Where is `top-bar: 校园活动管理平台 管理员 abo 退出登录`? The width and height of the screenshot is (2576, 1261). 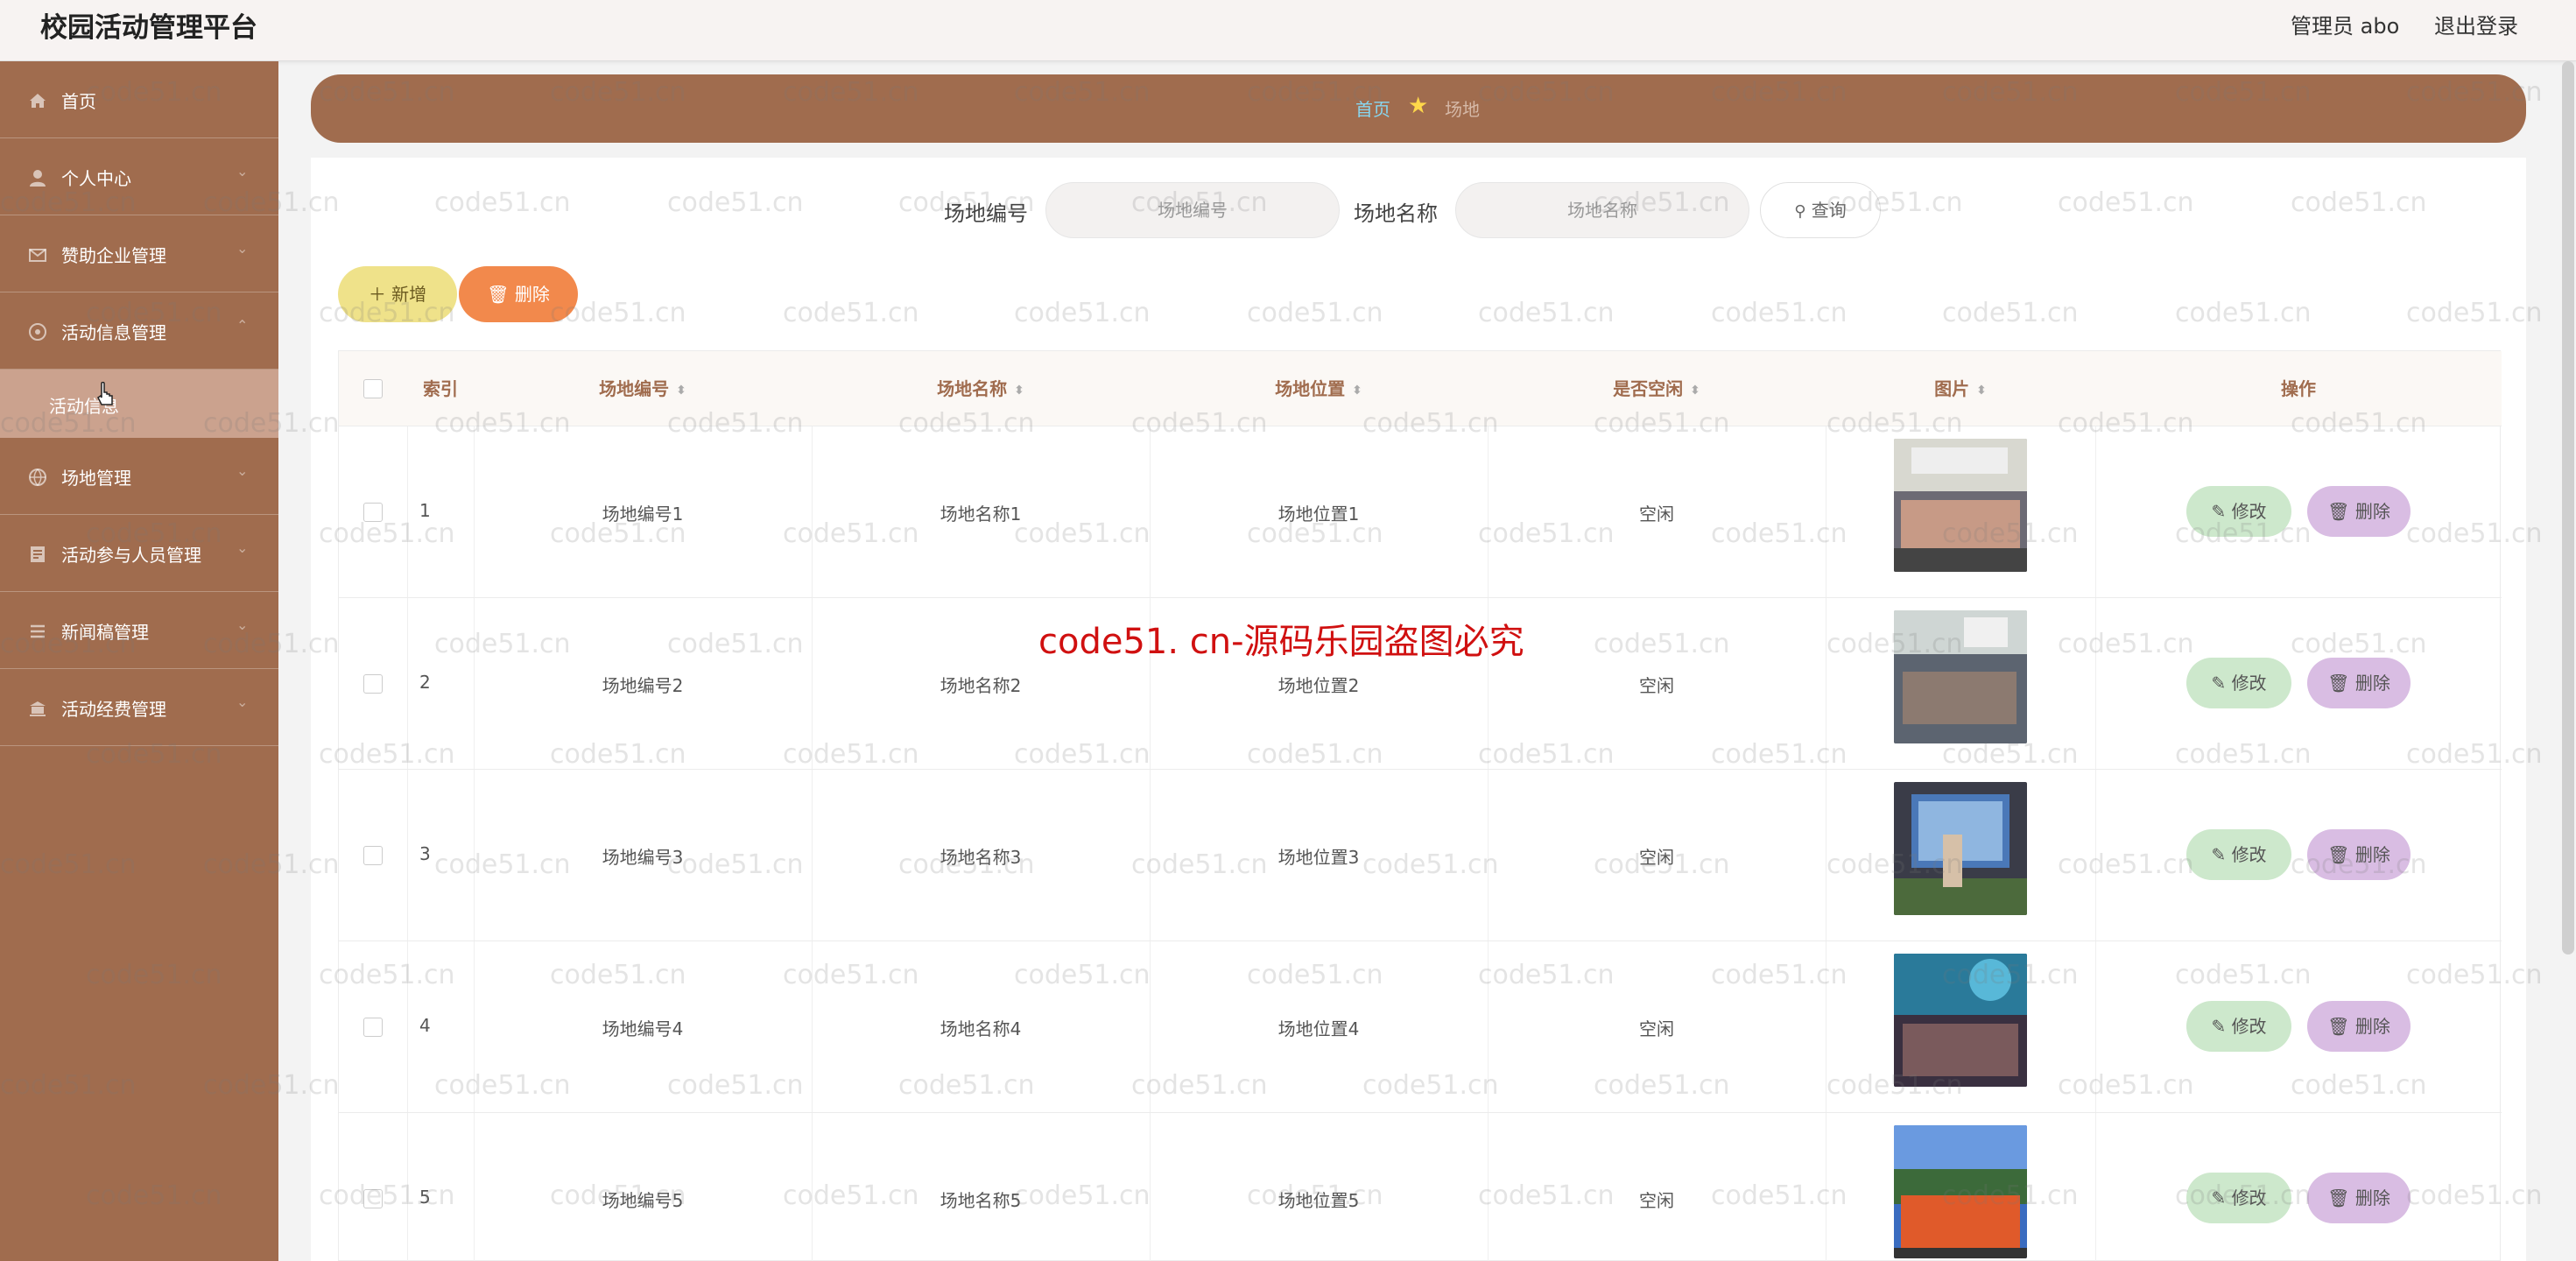 top-bar: 校园活动管理平台 管理员 abo 退出登录 is located at coordinates (1288, 30).